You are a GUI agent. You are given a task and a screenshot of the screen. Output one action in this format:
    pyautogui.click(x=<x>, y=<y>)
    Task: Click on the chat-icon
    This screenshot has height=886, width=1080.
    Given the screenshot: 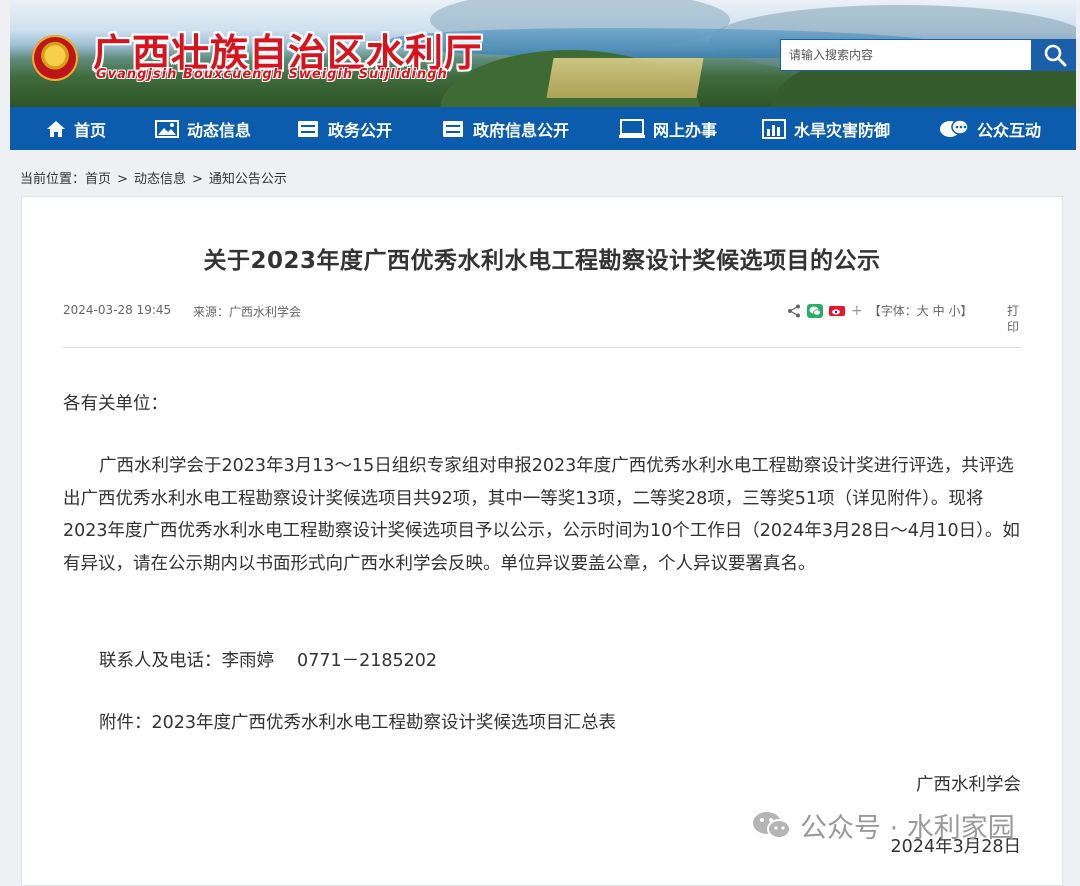 What is the action you would take?
    pyautogui.click(x=954, y=127)
    